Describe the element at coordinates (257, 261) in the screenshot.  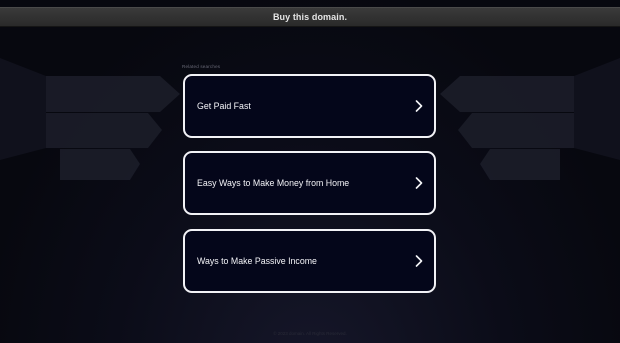
I see `related-search-label: Ways to Make Passive Income` at that location.